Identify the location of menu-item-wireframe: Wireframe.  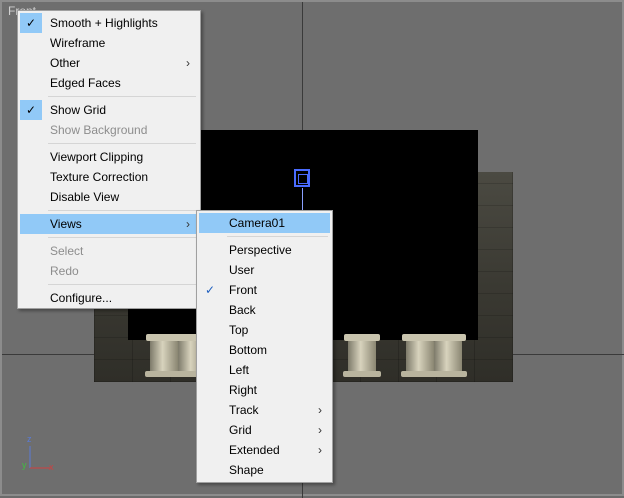
(109, 43).